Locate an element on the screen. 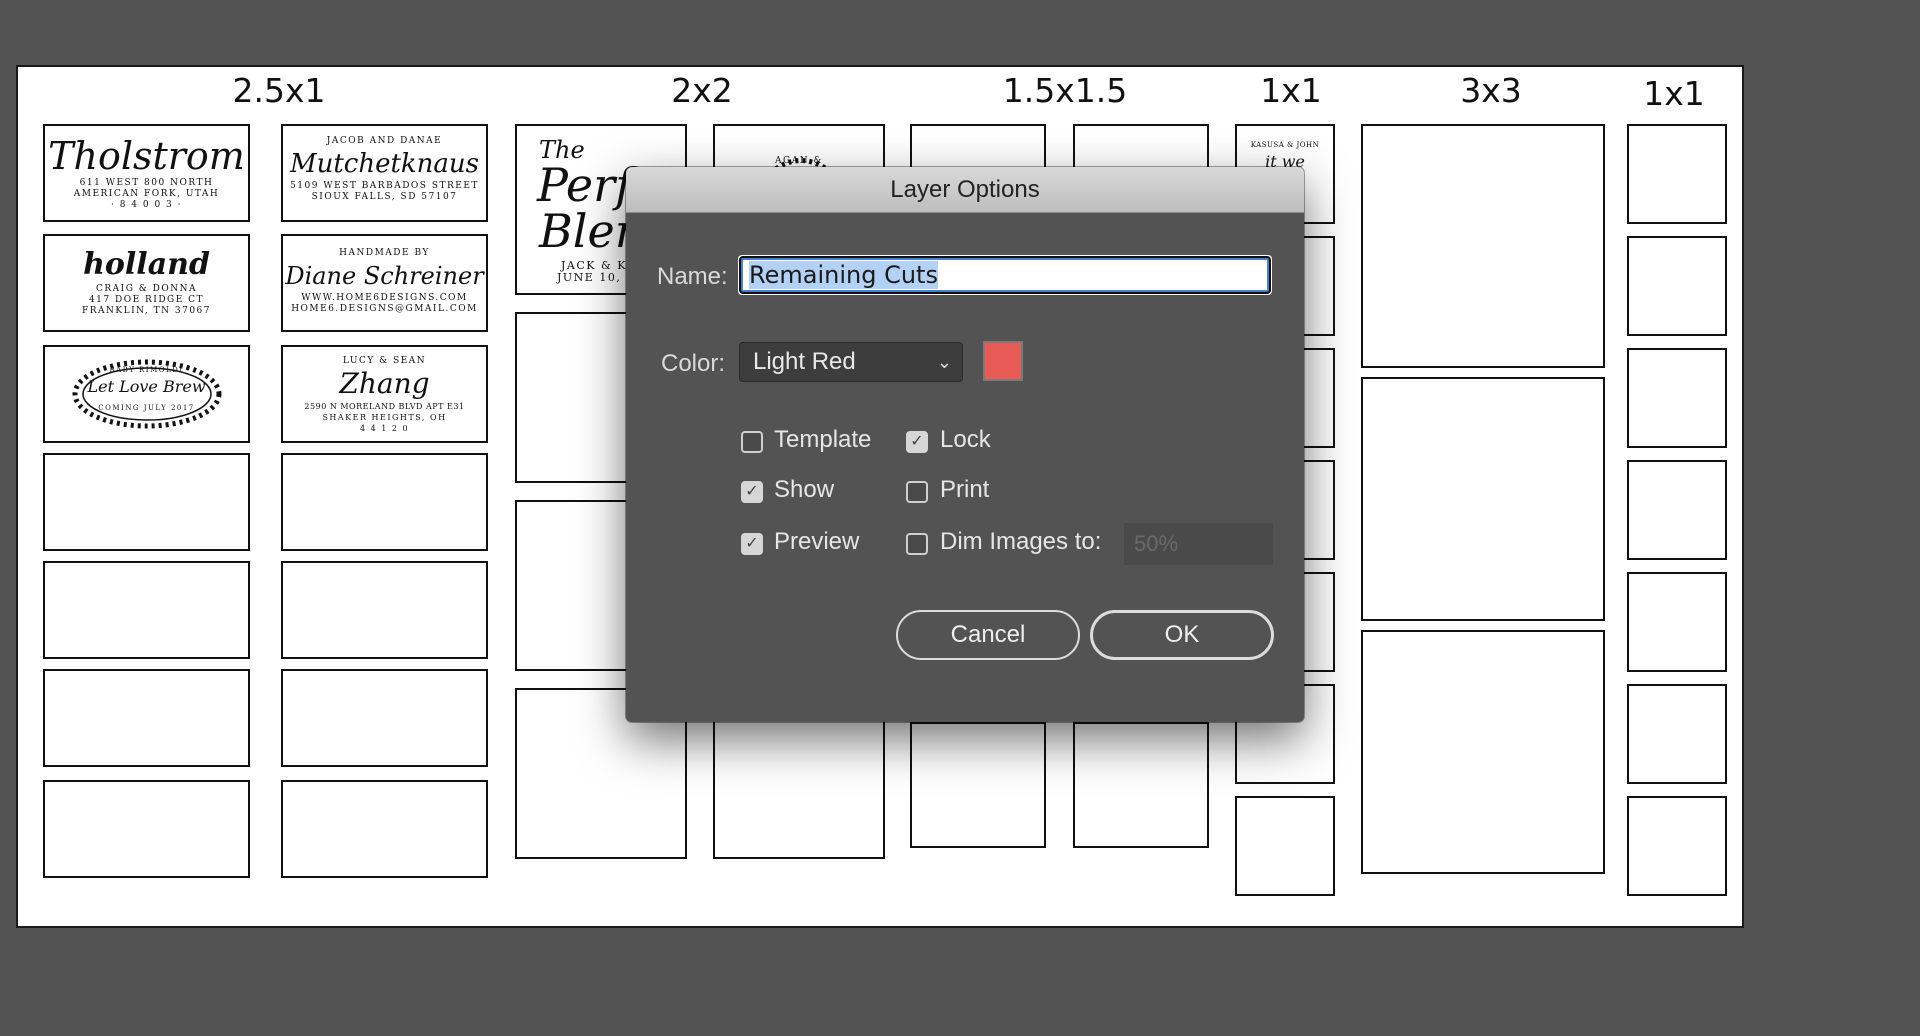 The height and width of the screenshot is (1036, 1920). preview-checkbox: ✓ is located at coordinates (752, 544).